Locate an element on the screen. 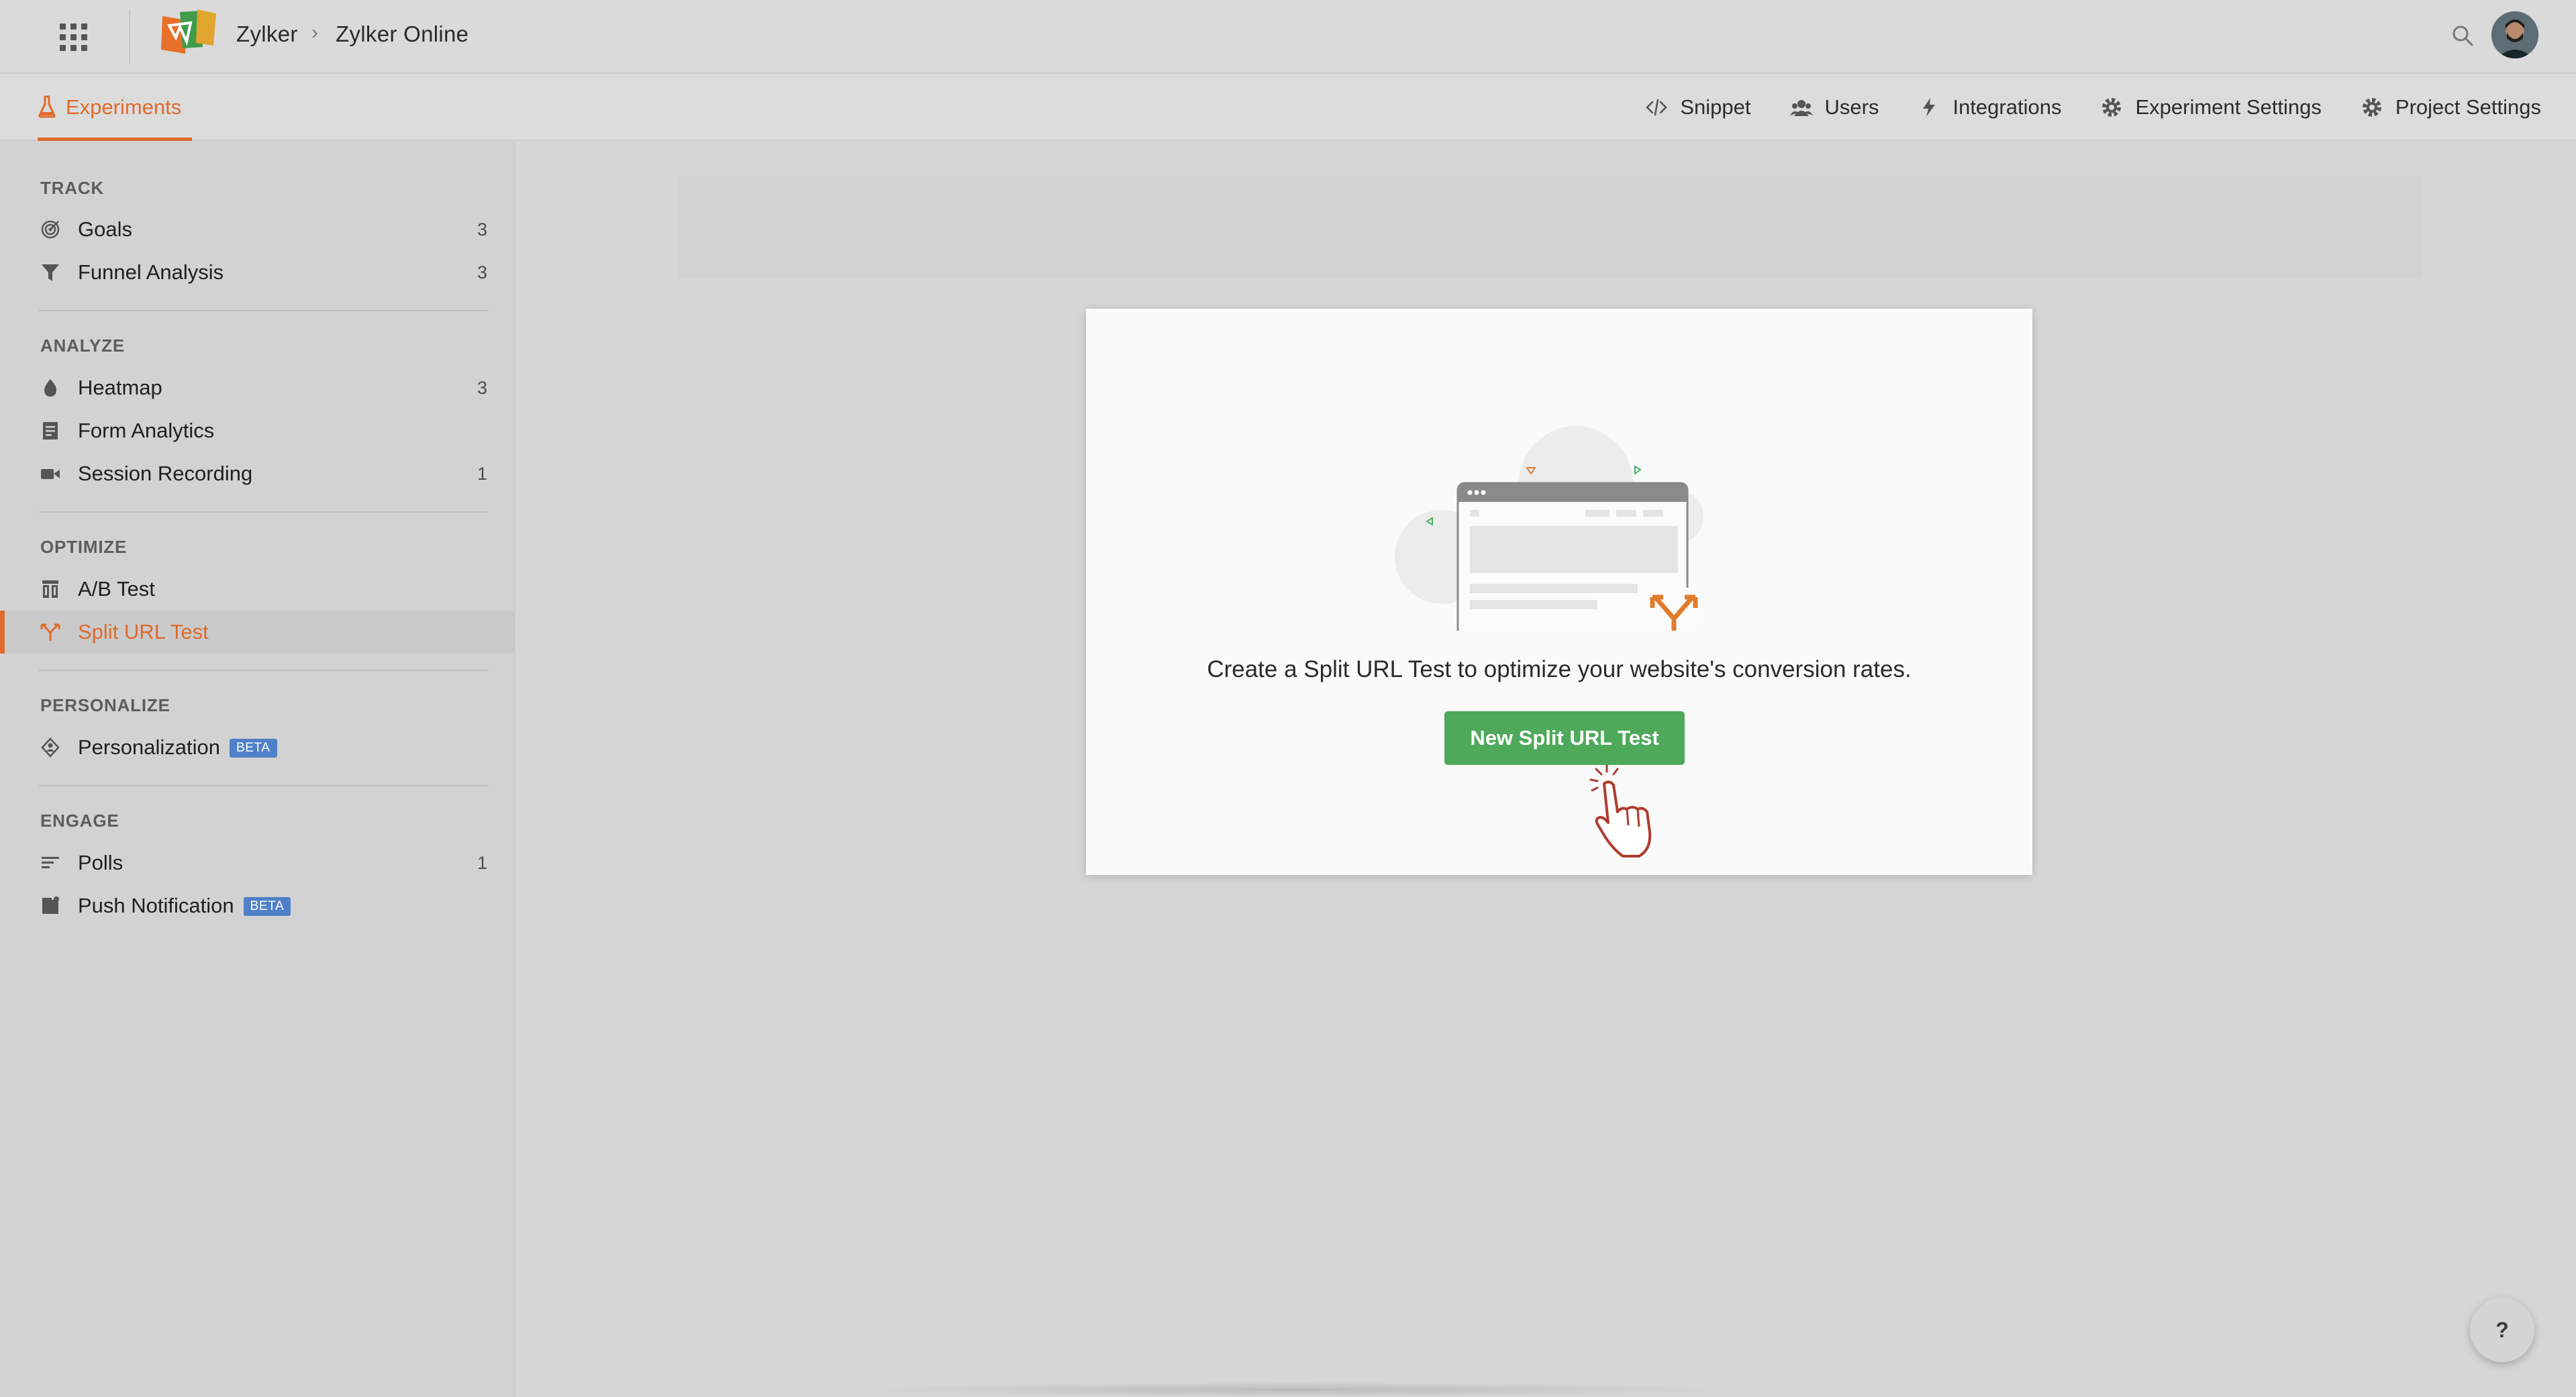 The width and height of the screenshot is (2576, 1397). sidebar-item-heatmap: Heatmap 3 is located at coordinates (257, 387).